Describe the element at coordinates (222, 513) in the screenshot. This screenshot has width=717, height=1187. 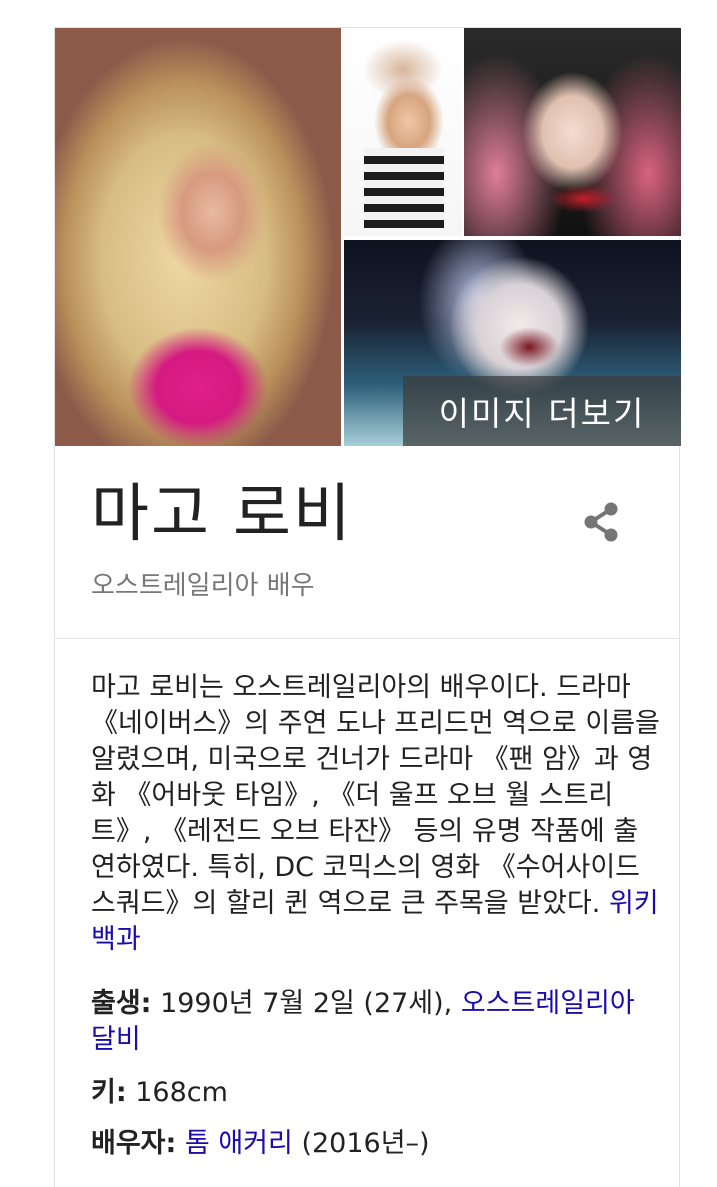
I see `entity-title: 마고 로비` at that location.